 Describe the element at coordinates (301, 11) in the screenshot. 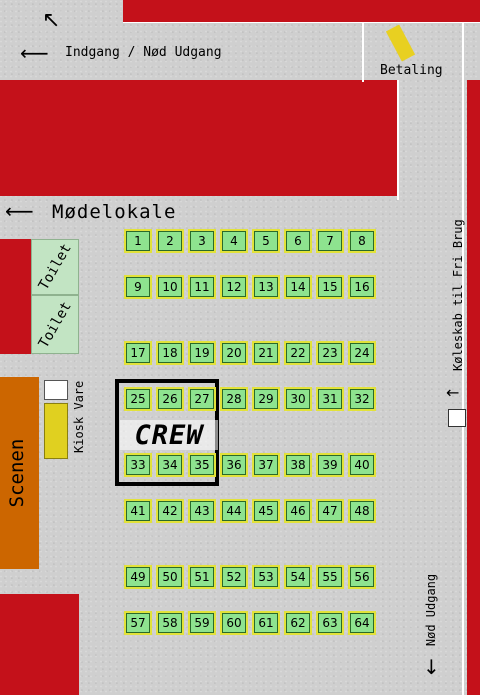

I see `top-wall` at that location.